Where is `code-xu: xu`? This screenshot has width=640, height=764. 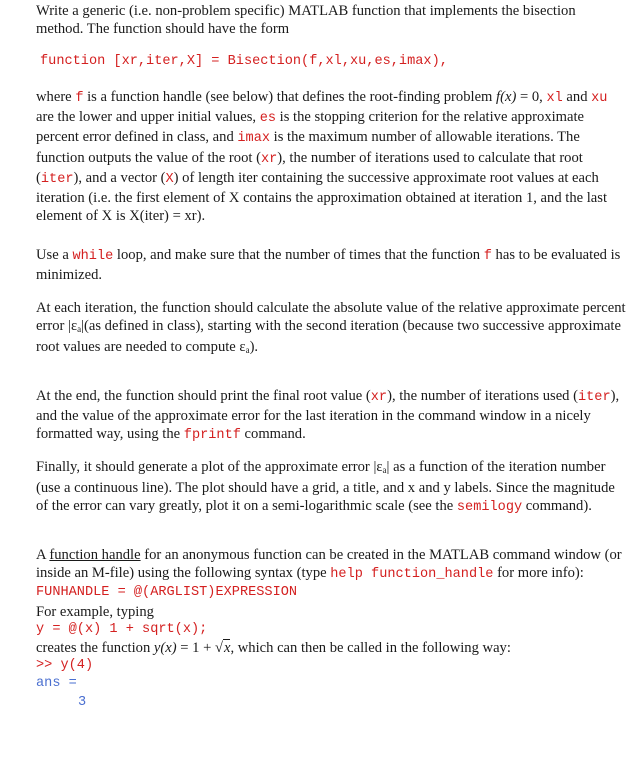 code-xu: xu is located at coordinates (599, 98).